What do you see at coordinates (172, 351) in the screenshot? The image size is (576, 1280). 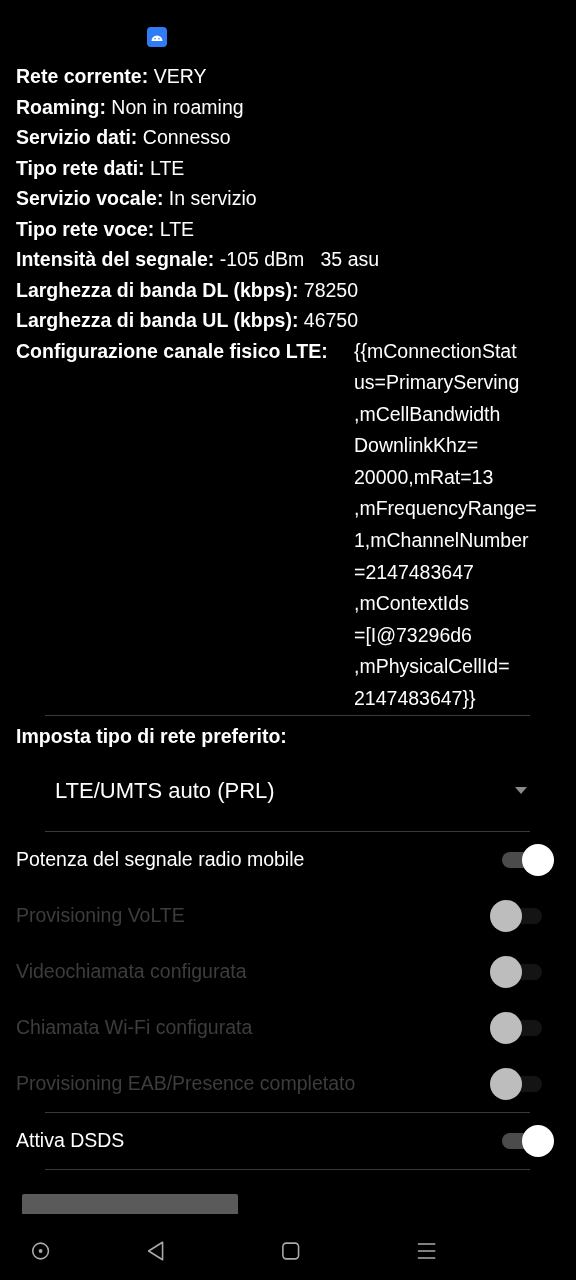 I see `channel-config-label: Configurazione canale fisico LTE:` at bounding box center [172, 351].